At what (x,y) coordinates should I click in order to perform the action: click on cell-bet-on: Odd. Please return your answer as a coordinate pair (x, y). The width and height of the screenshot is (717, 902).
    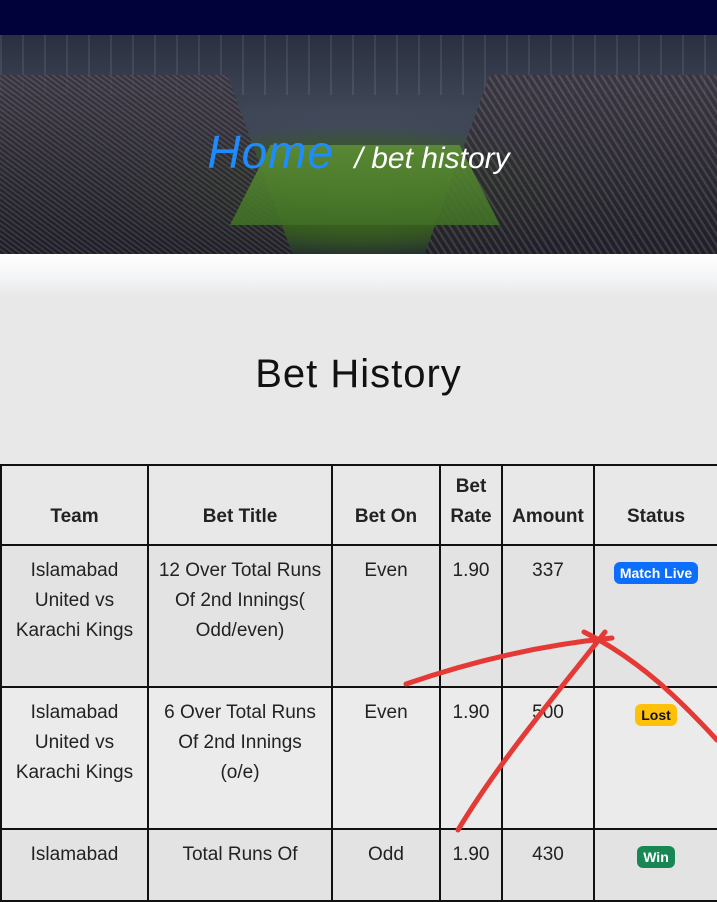
    Looking at the image, I should click on (386, 865).